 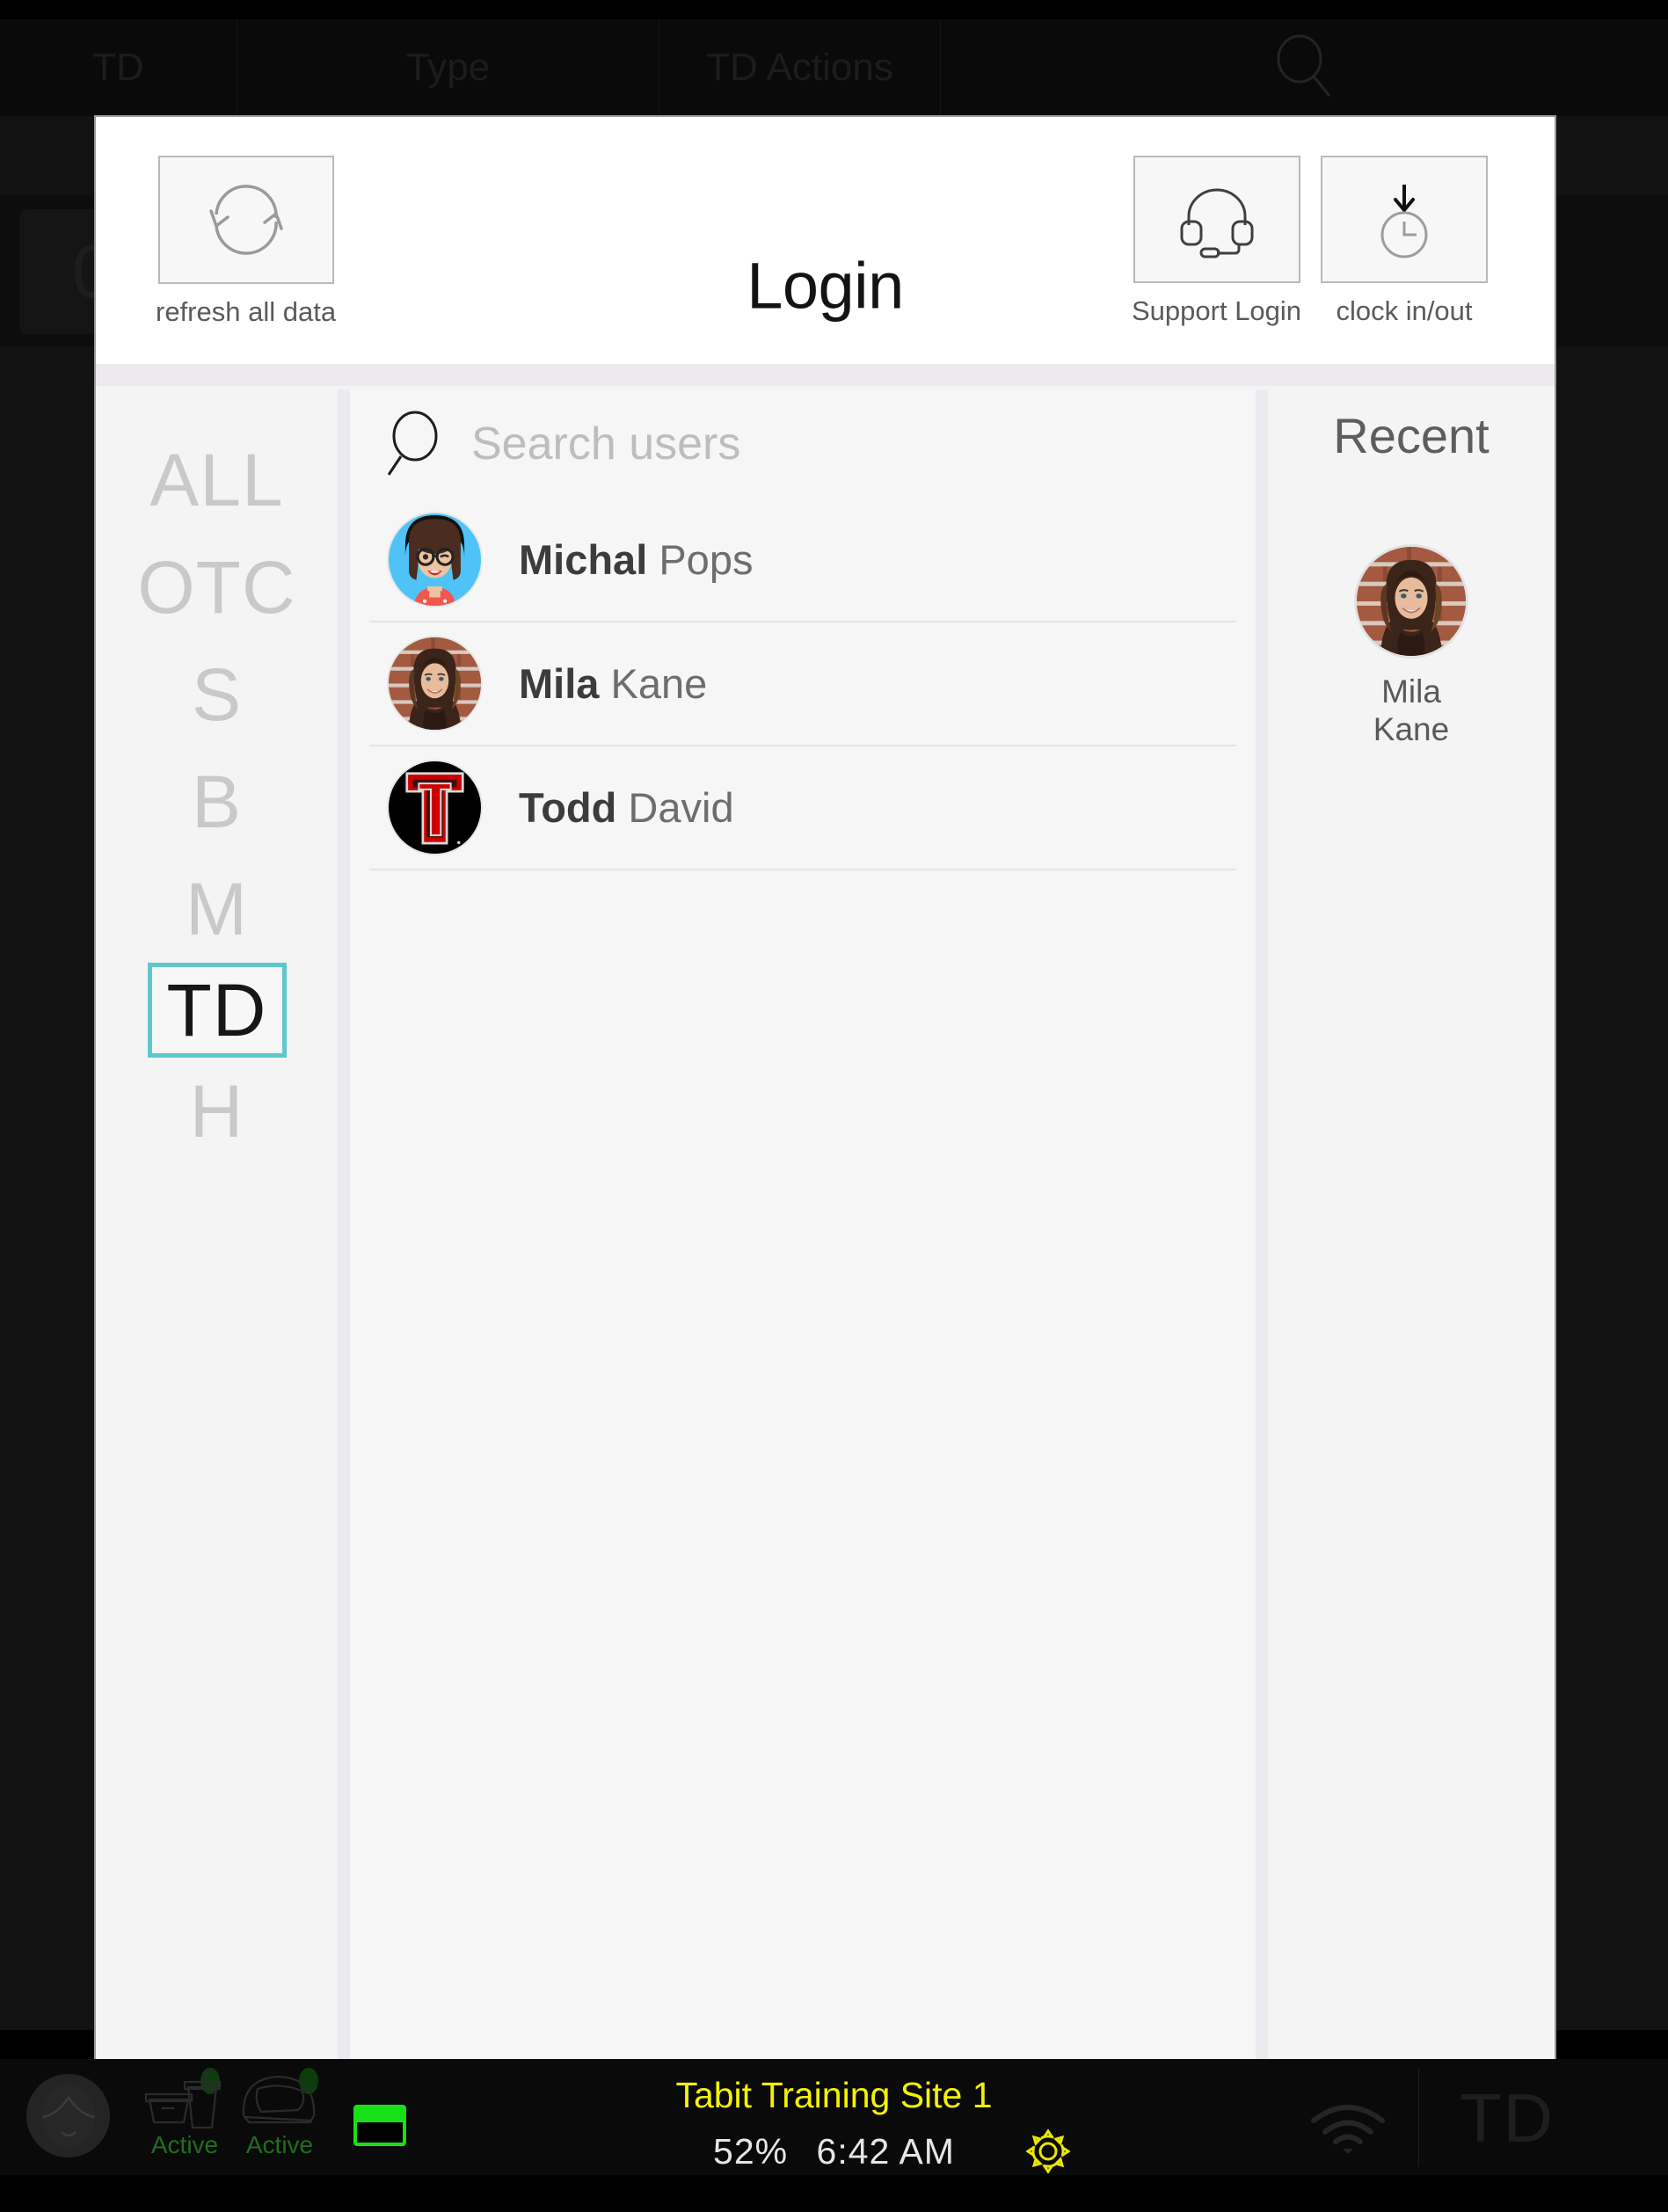 What do you see at coordinates (1217, 223) in the screenshot?
I see `headset-icon` at bounding box center [1217, 223].